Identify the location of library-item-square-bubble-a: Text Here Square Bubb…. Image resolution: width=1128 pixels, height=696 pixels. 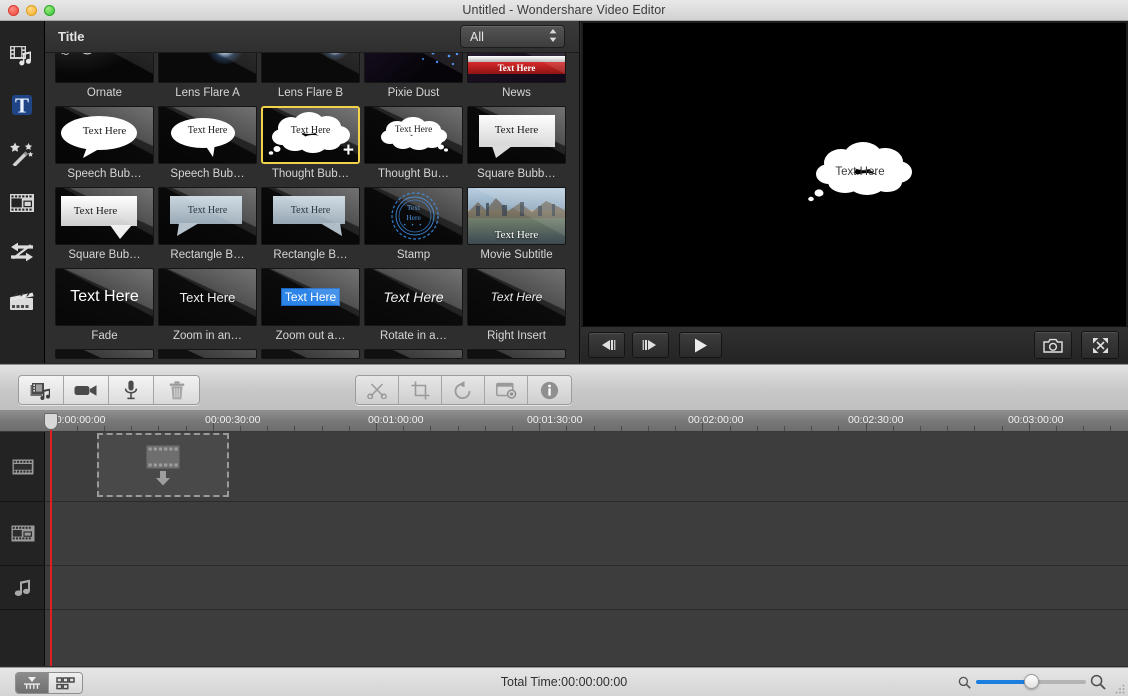
(516, 146).